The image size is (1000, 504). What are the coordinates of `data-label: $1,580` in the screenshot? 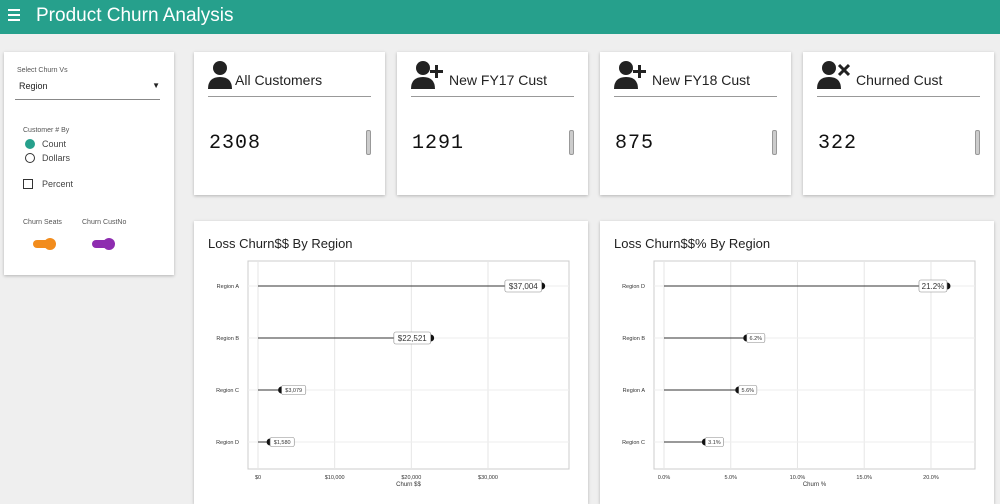 It's located at (282, 443).